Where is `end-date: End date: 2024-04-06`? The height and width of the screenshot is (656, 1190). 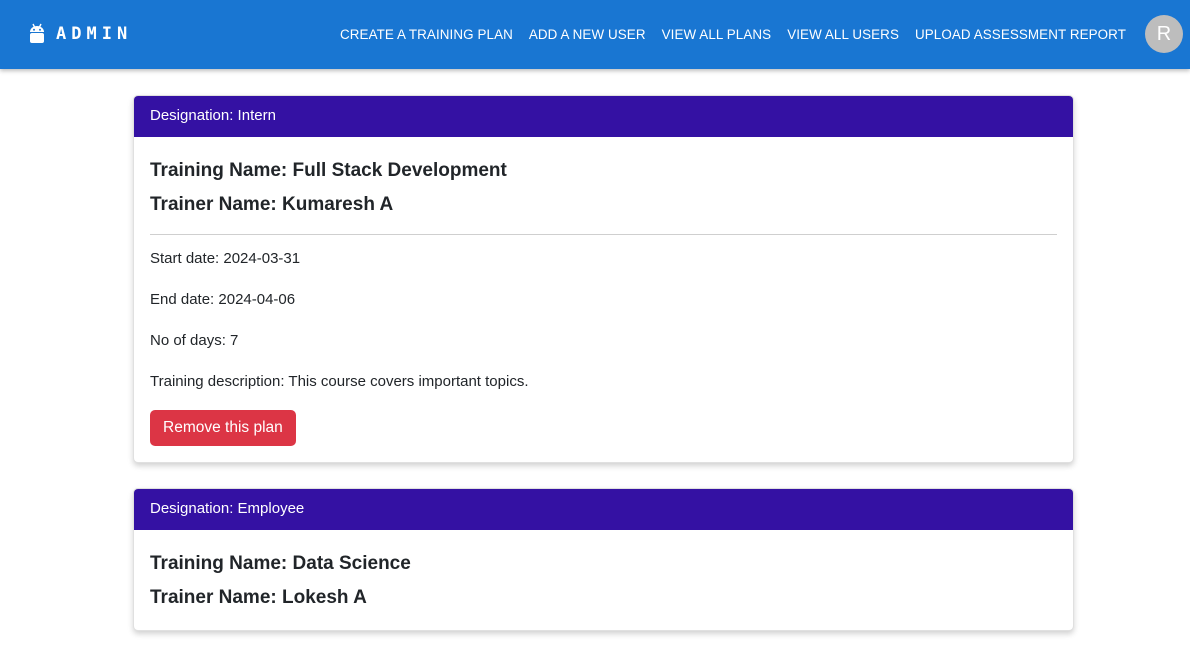 end-date: End date: 2024-04-06 is located at coordinates (223, 299).